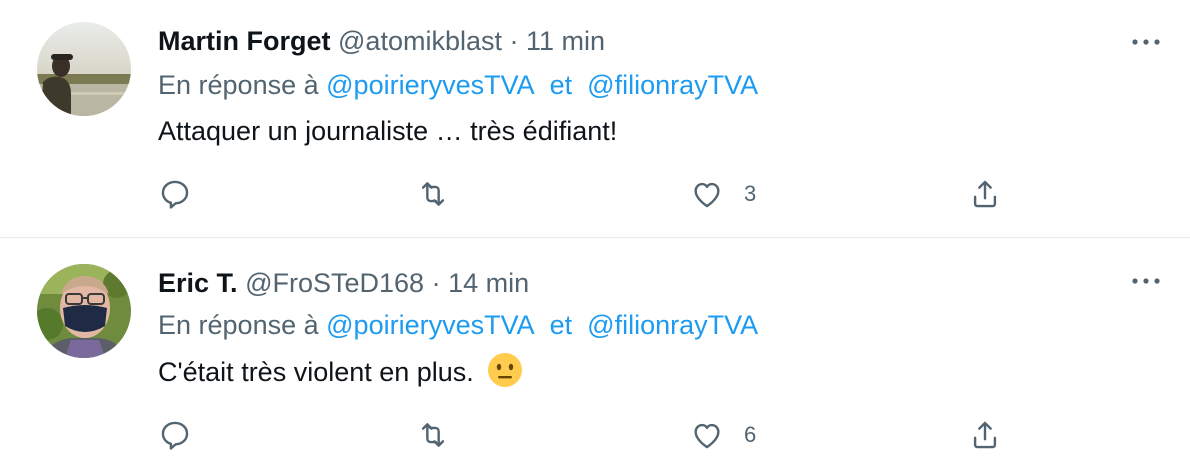  I want to click on tweet-text-container: C'était très violent en plus., so click(340, 370).